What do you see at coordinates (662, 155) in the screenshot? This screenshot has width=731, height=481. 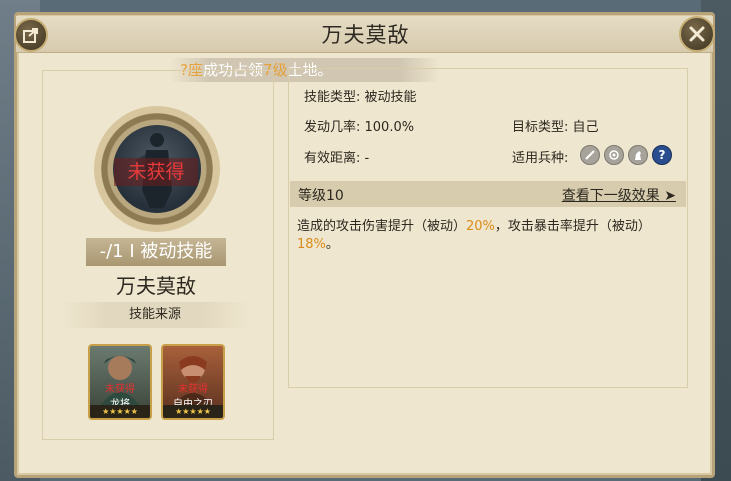 I see `help-icon: ?` at bounding box center [662, 155].